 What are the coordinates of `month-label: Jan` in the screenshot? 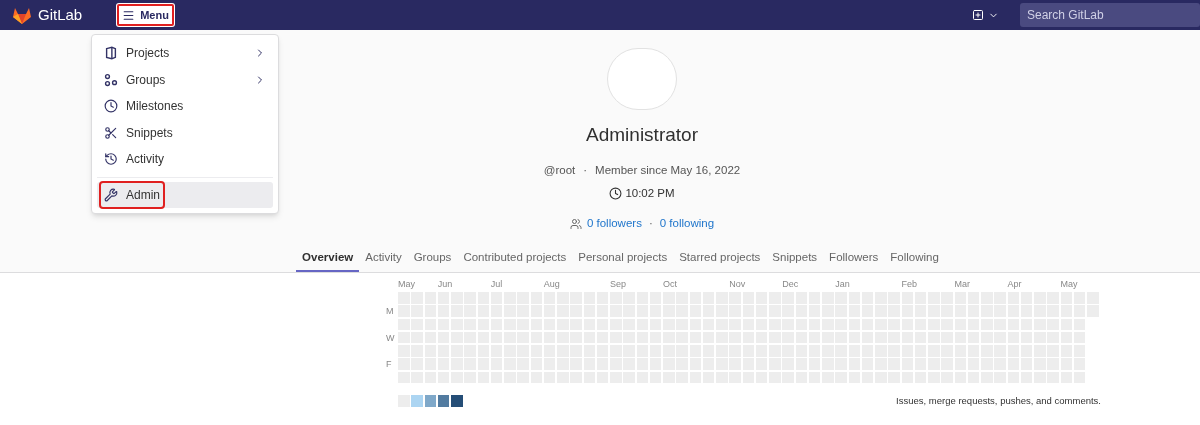 It's located at (842, 284).